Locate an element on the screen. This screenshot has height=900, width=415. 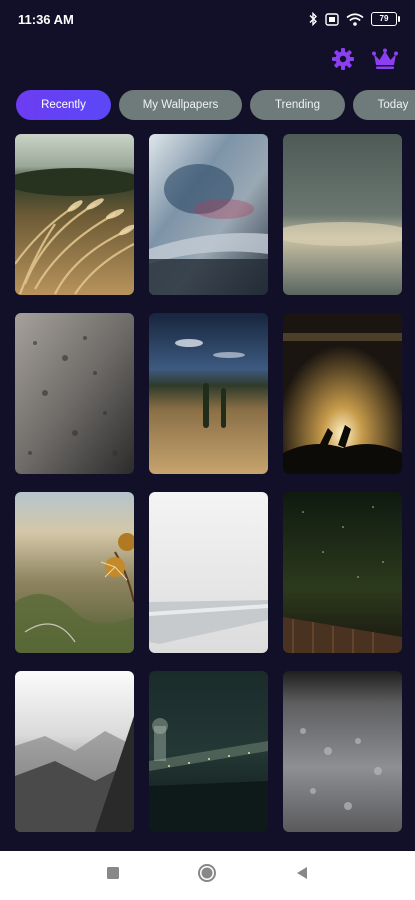
settings-button is located at coordinates (343, 61).